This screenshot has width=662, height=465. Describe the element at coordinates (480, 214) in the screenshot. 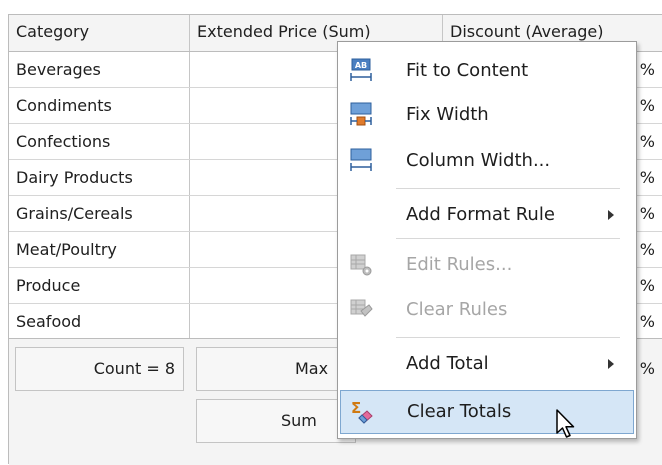

I see `menu-item-label: Add Format Rule` at that location.